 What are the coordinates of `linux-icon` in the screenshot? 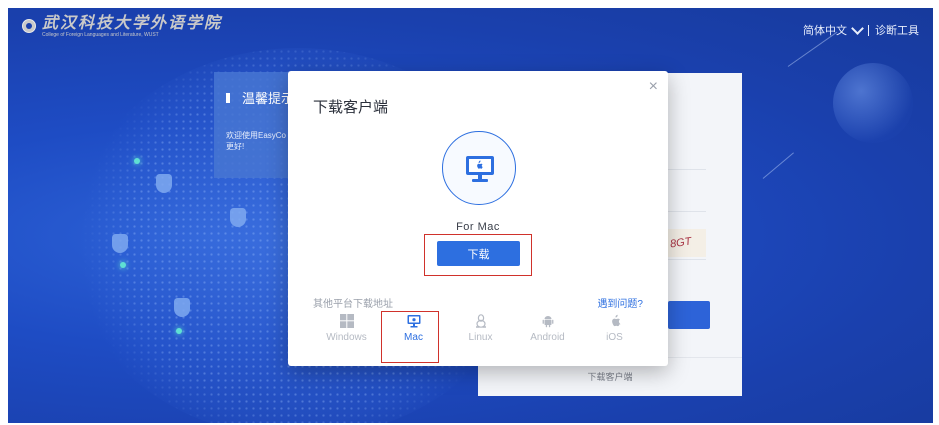 It's located at (480, 321).